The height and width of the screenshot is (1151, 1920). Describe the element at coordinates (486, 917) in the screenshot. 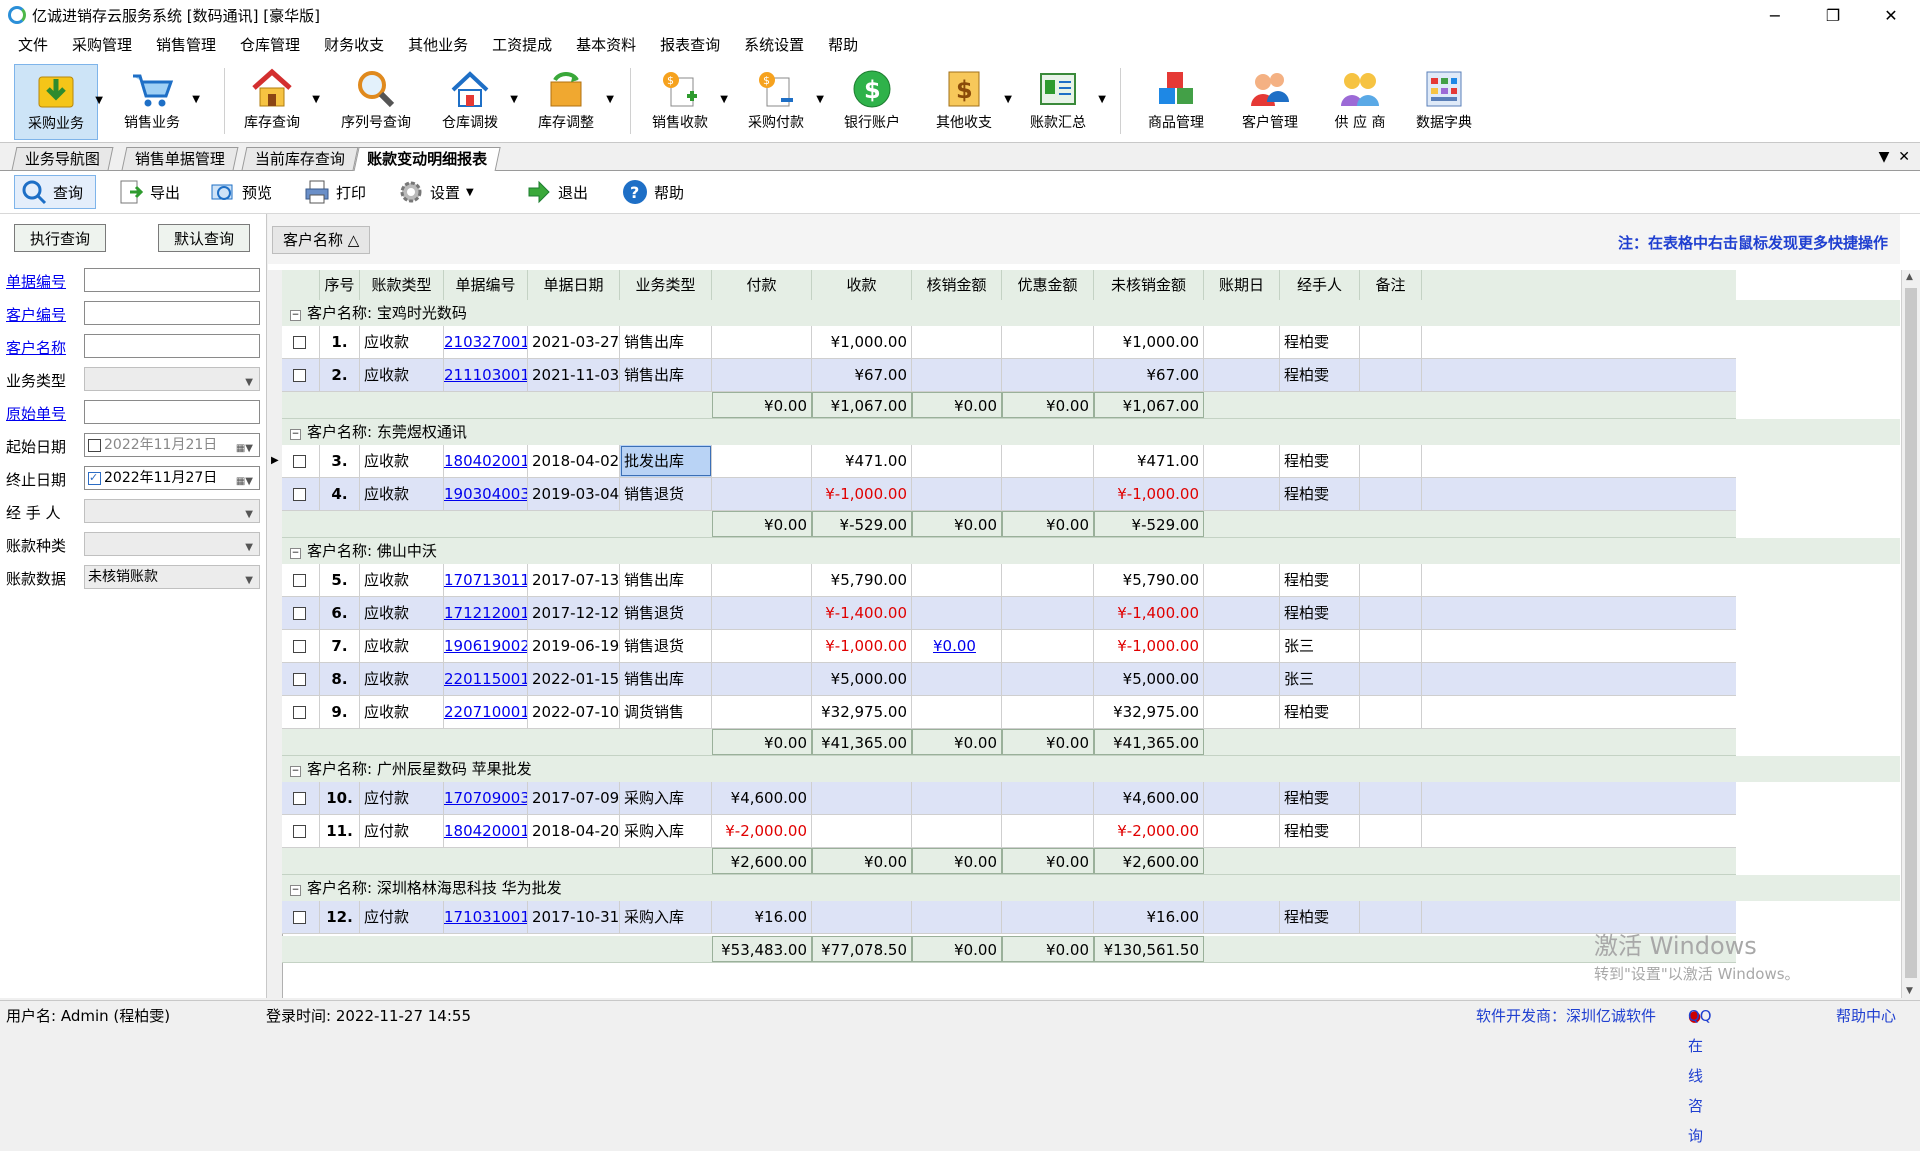

I see `doc-number-link: 171031001` at that location.